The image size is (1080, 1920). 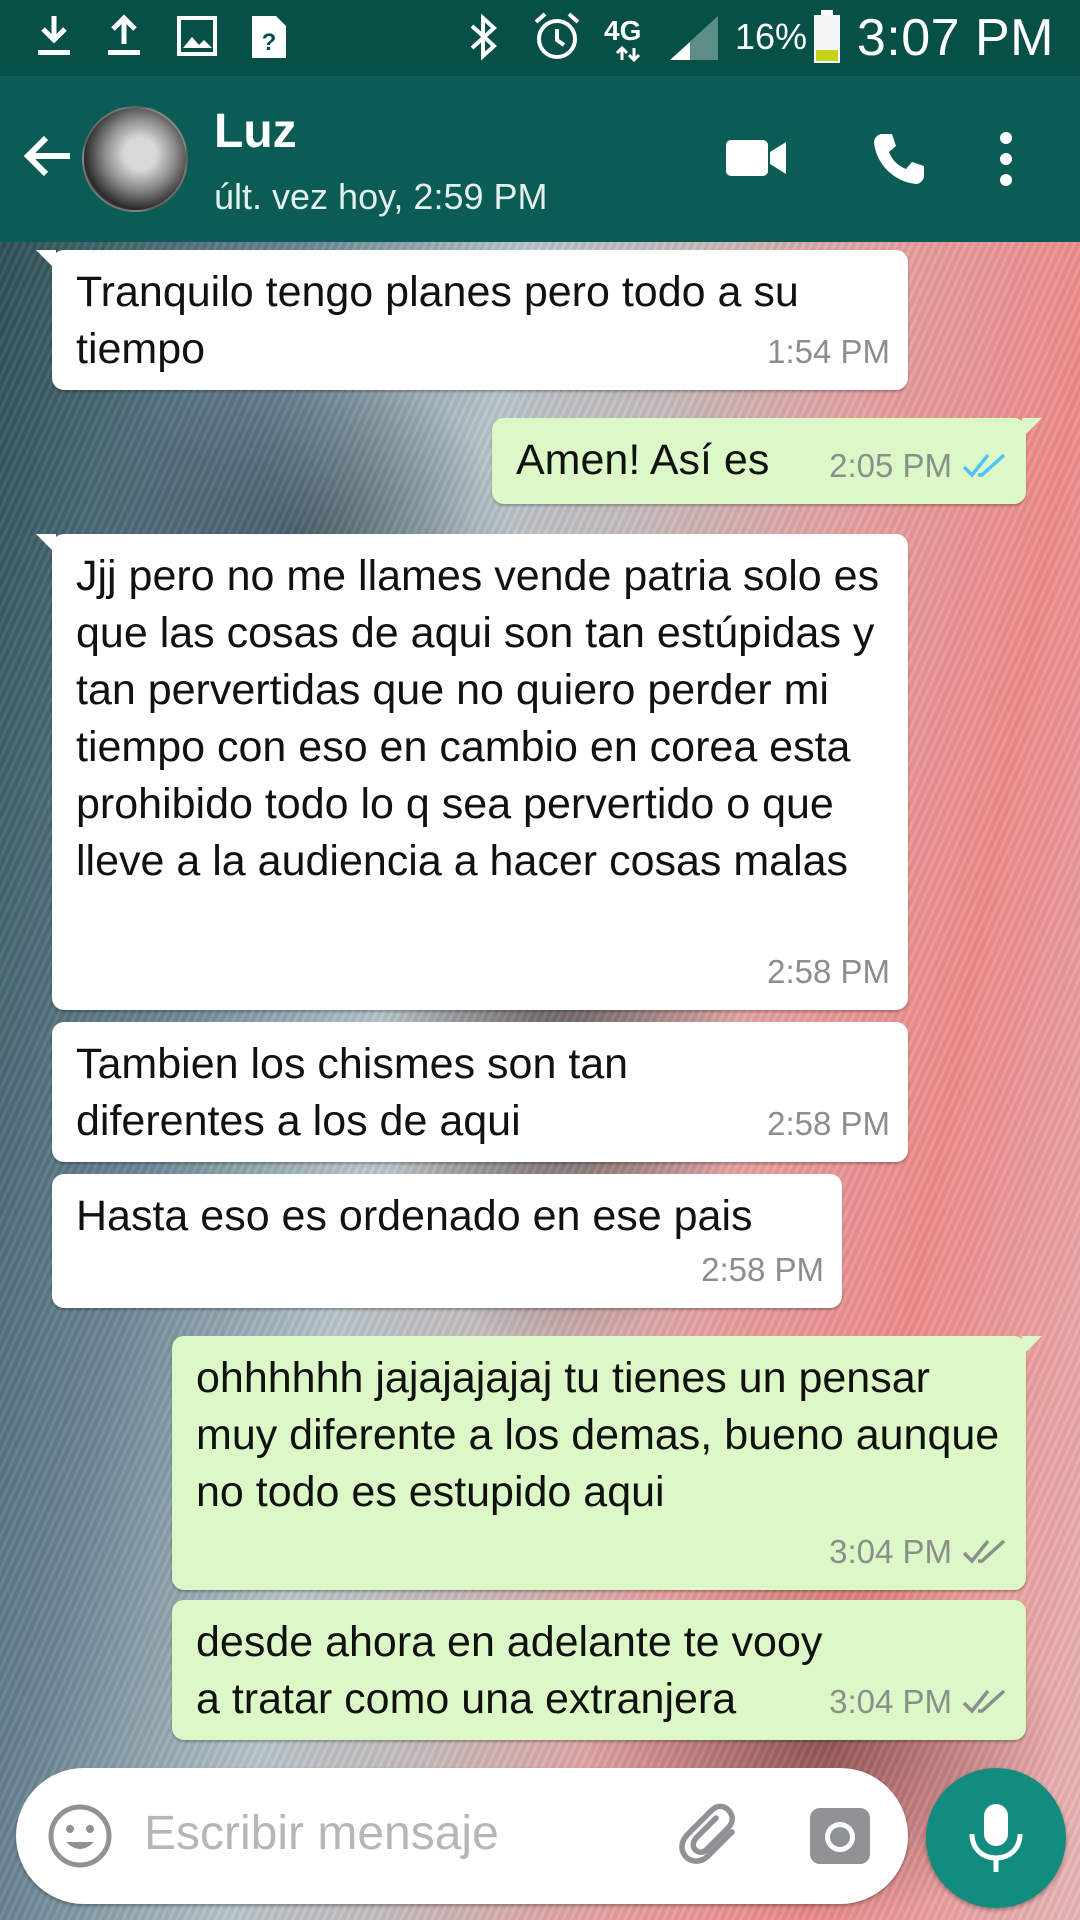 I want to click on video-call-icon, so click(x=756, y=158).